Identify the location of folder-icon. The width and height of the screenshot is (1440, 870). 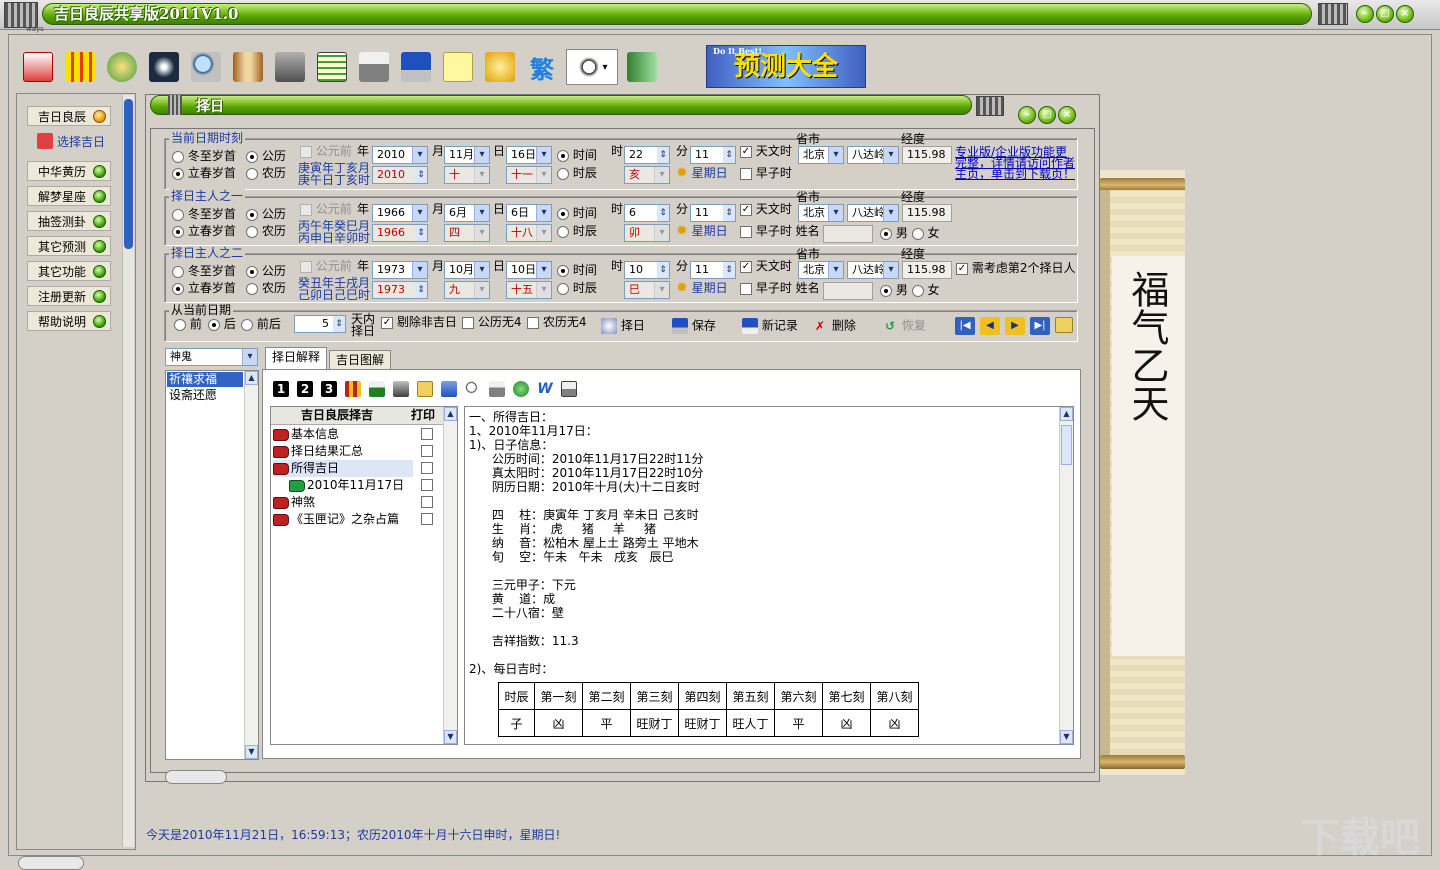
(425, 389).